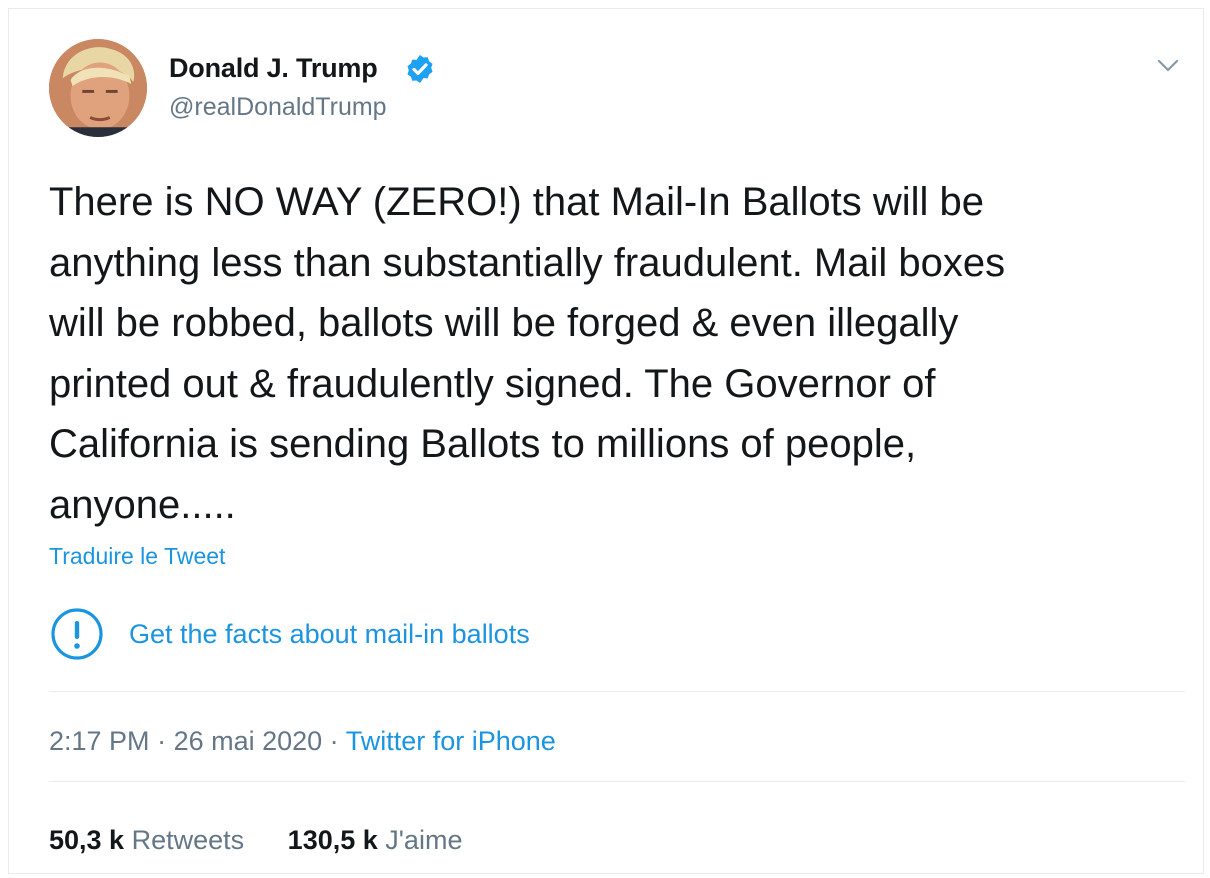  Describe the element at coordinates (99, 741) in the screenshot. I see `tweet-time: 2:17 PM` at that location.